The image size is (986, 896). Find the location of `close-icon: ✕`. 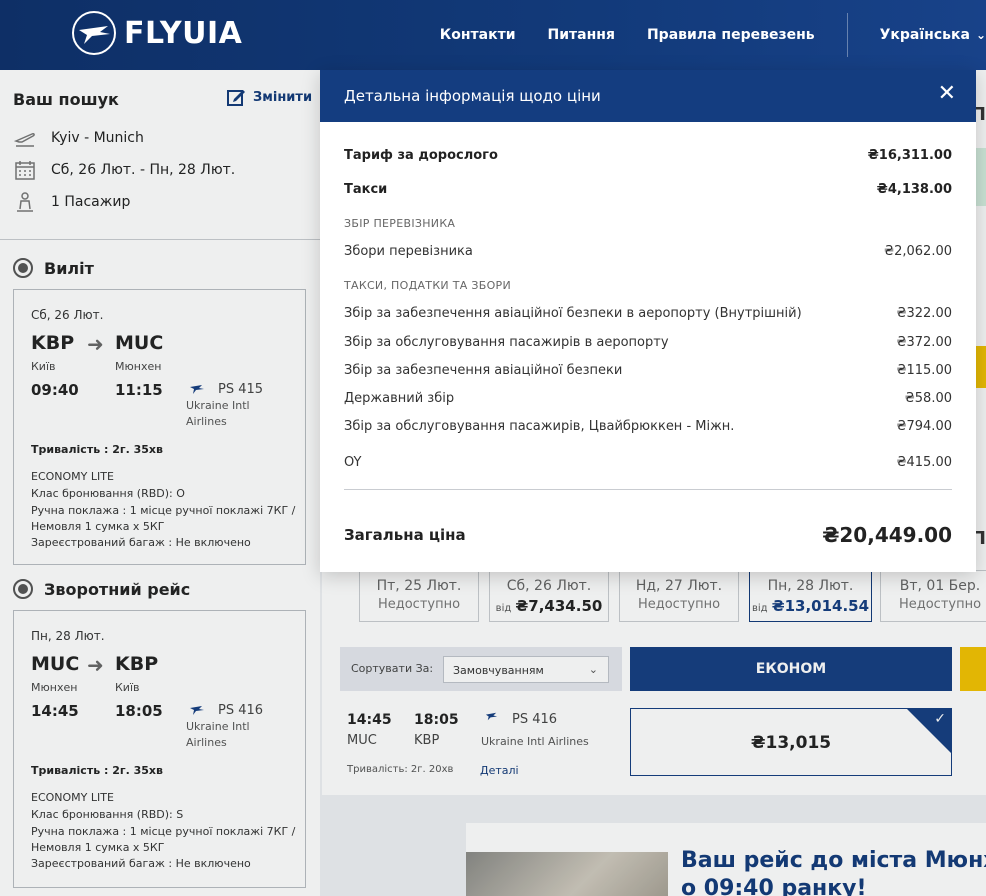

close-icon: ✕ is located at coordinates (947, 94).